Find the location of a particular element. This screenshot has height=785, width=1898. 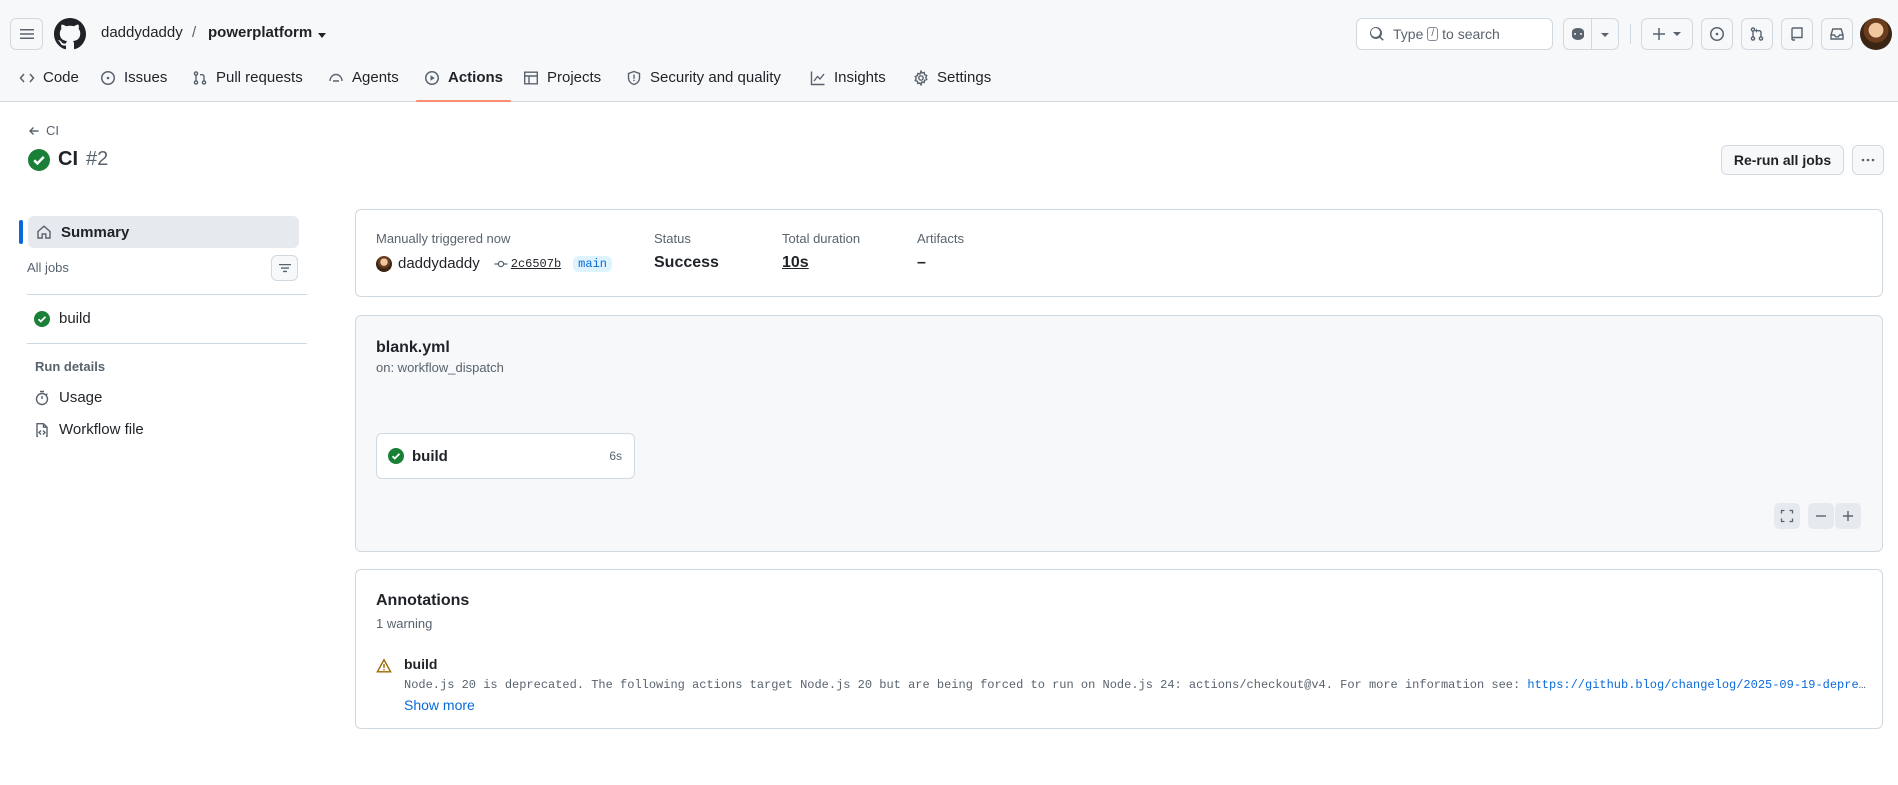

plus-icon is located at coordinates (1659, 34).